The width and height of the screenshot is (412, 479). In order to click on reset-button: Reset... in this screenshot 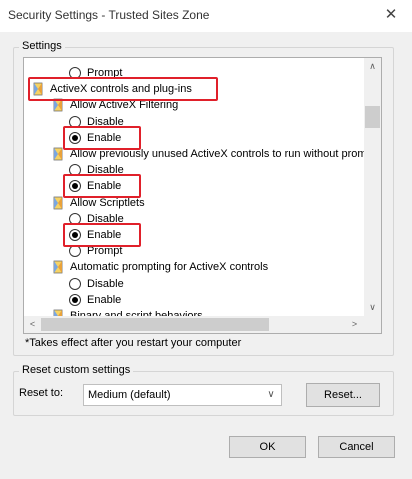, I will do `click(343, 395)`.